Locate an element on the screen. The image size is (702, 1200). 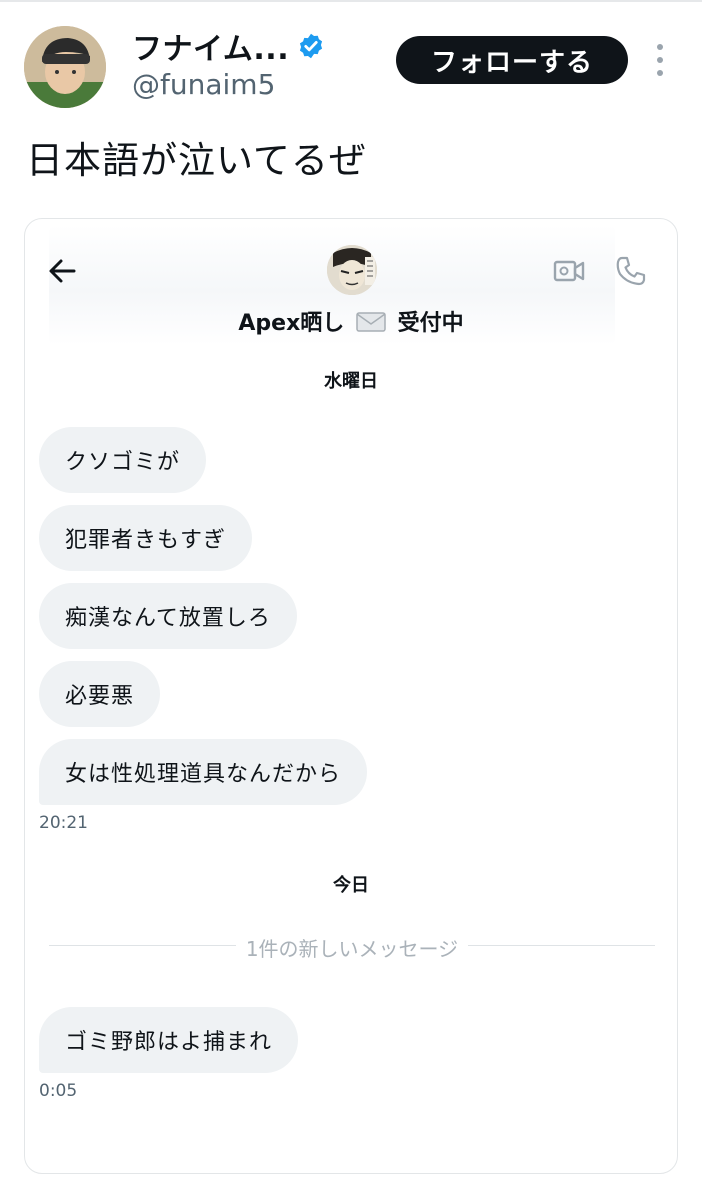
message-bubble: クソゴミが is located at coordinates (123, 460).